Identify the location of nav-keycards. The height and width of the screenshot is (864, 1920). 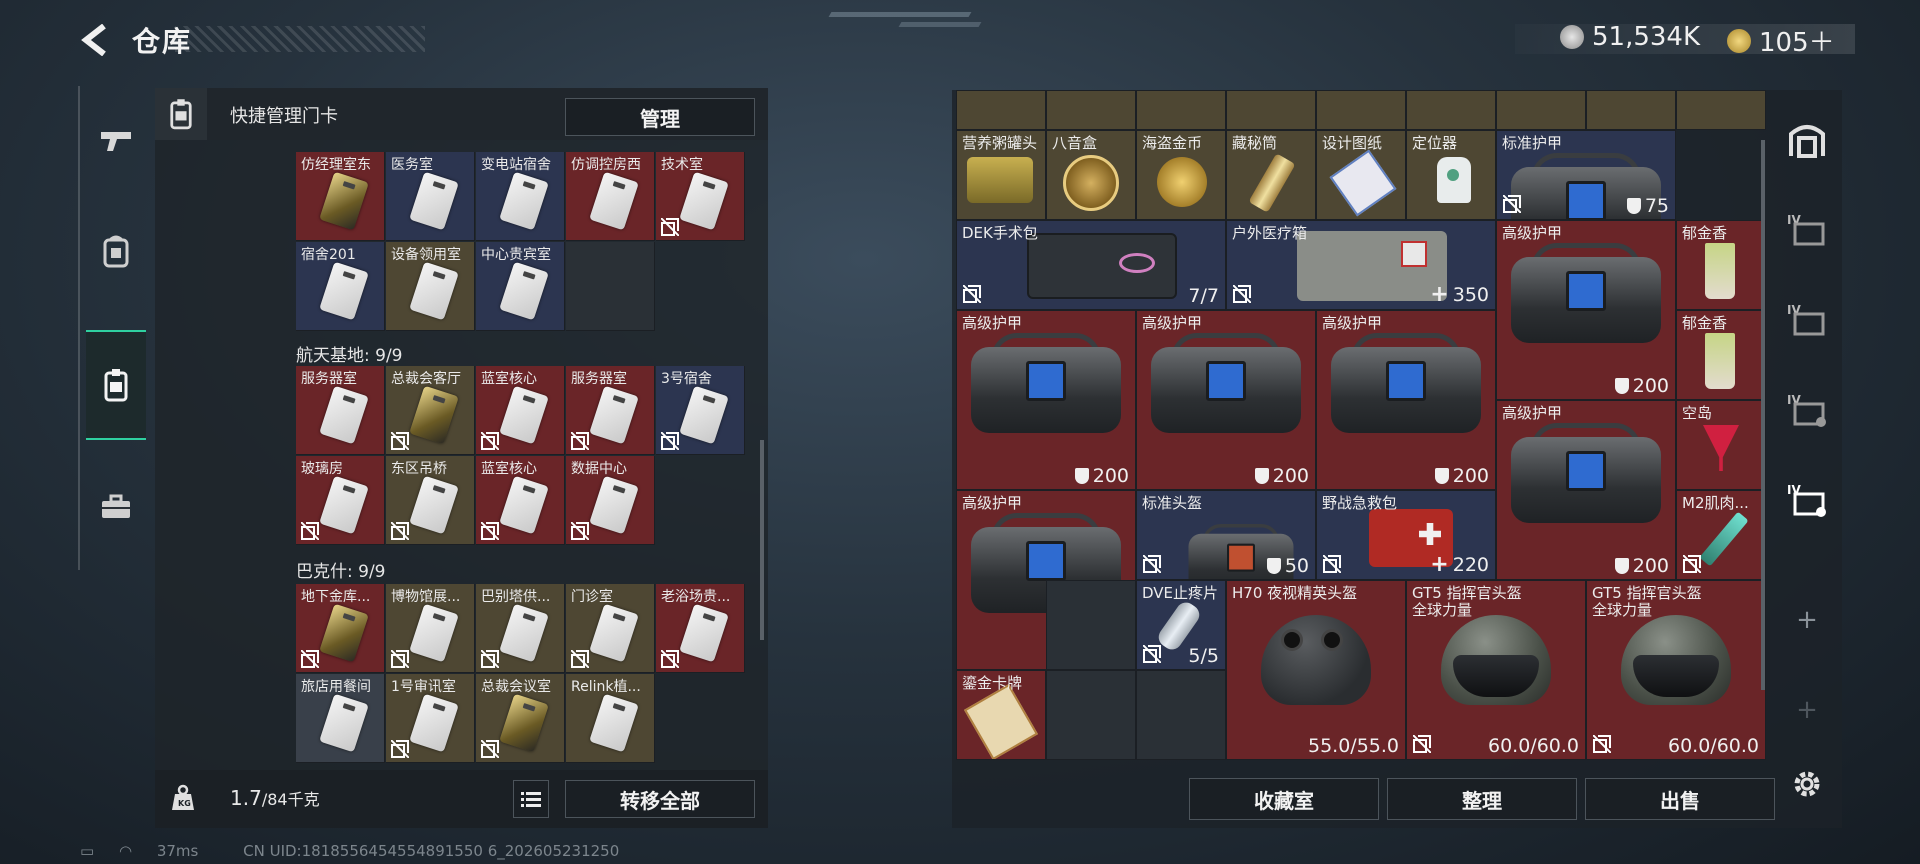
(116, 385).